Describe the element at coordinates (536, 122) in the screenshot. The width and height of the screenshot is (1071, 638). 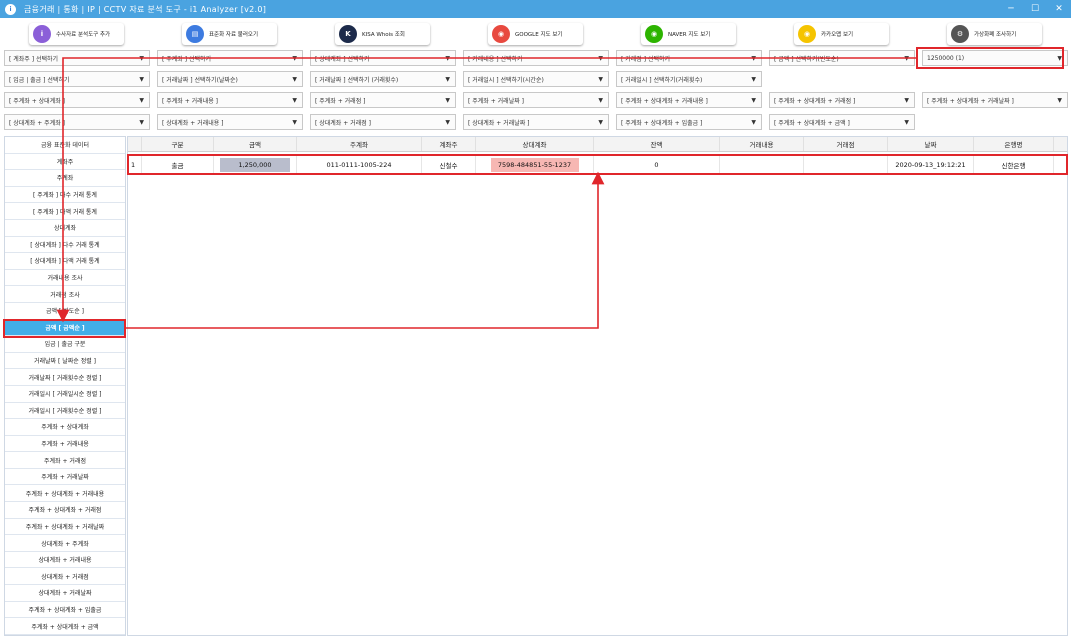
I see `filter-dropdown: [ 상대계좌 + 거래날짜 ] ▼` at that location.